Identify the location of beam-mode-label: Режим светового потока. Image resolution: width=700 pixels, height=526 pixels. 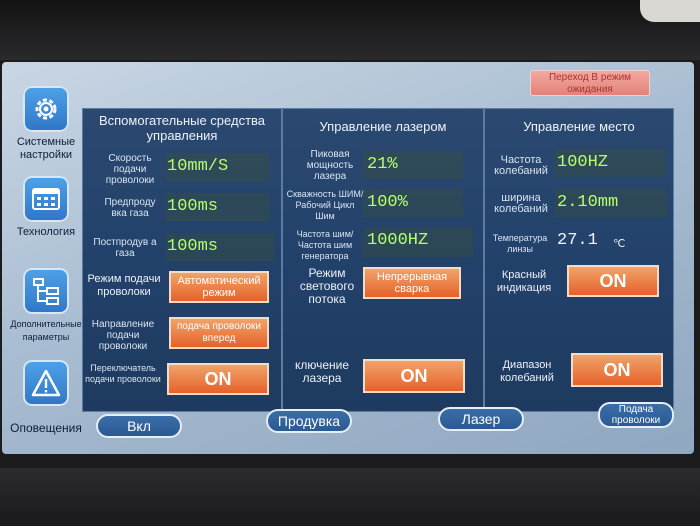
(327, 286).